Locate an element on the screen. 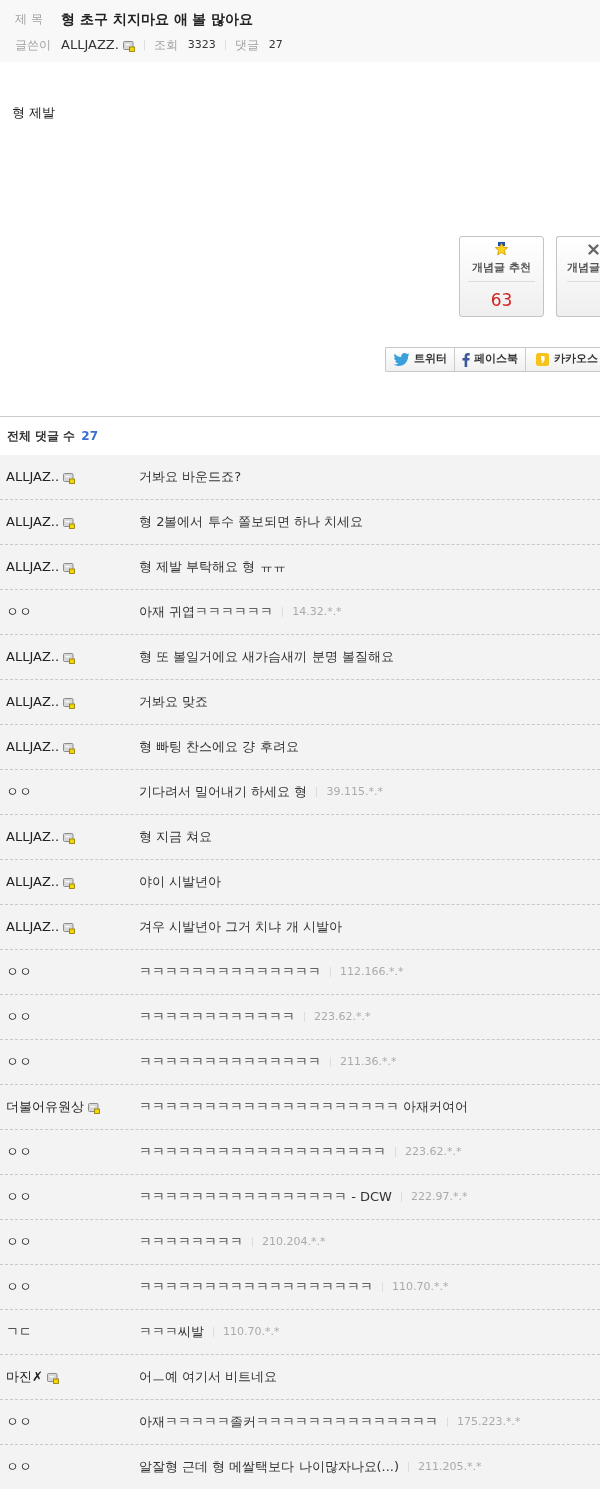  post-body-text: 형 제발 is located at coordinates (34, 113).